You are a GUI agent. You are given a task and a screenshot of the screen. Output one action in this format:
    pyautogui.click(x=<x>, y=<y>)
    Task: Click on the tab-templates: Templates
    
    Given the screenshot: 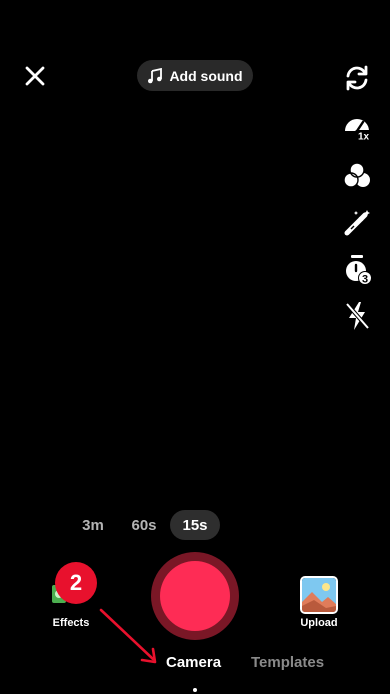 What is the action you would take?
    pyautogui.click(x=287, y=662)
    